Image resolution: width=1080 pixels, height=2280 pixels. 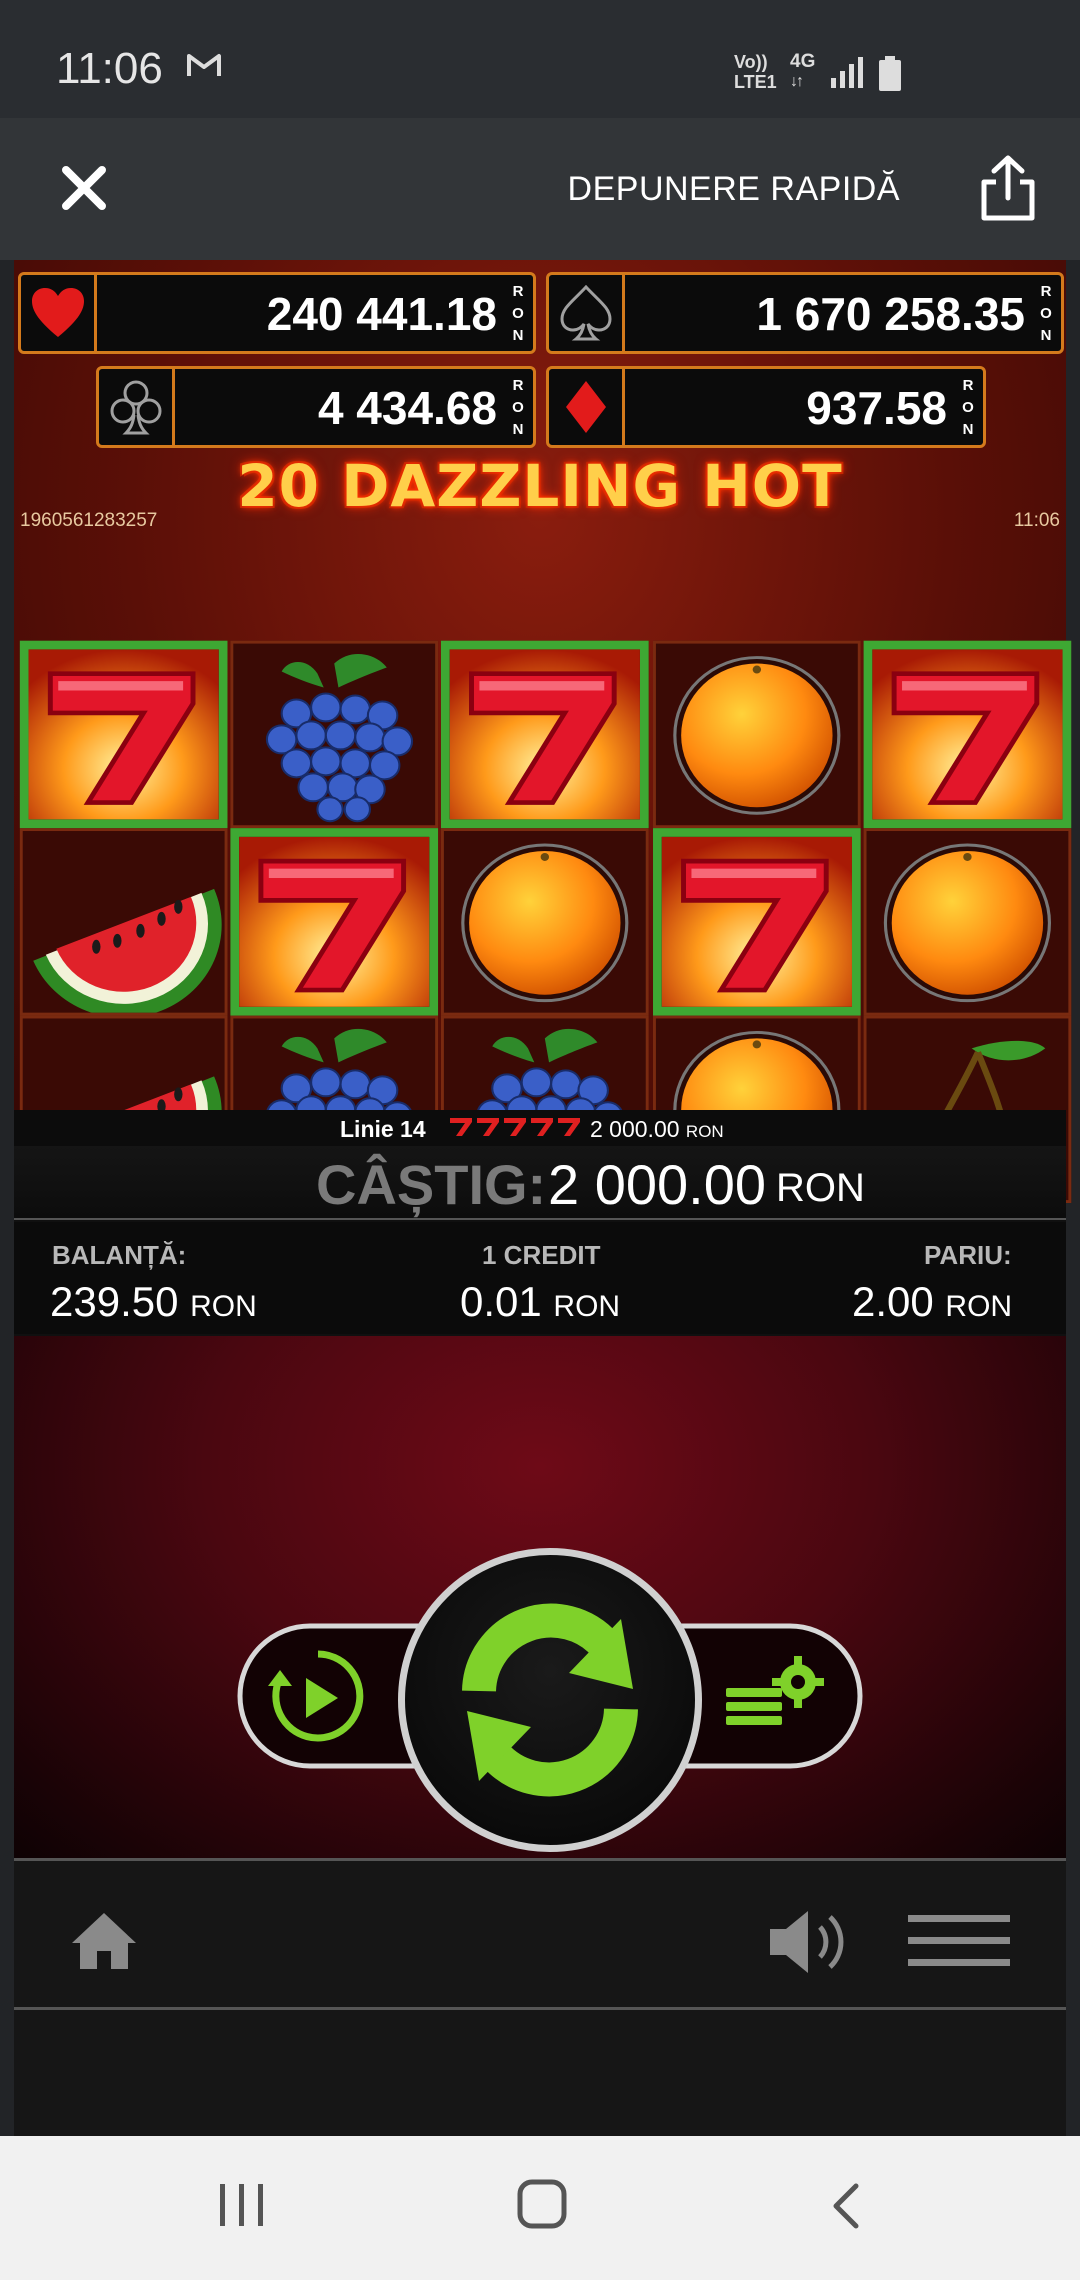 What do you see at coordinates (751, 62) in the screenshot?
I see `volte-label: Vo))` at bounding box center [751, 62].